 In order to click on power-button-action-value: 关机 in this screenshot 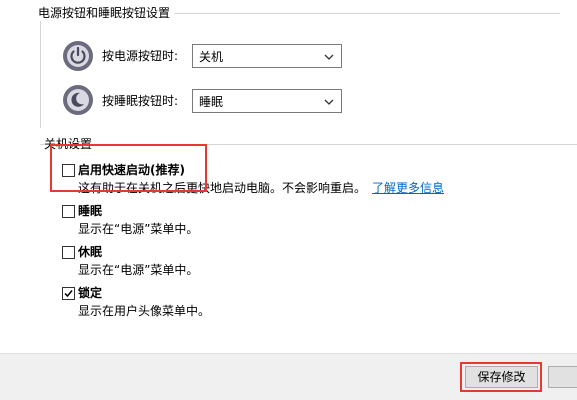, I will do `click(211, 57)`.